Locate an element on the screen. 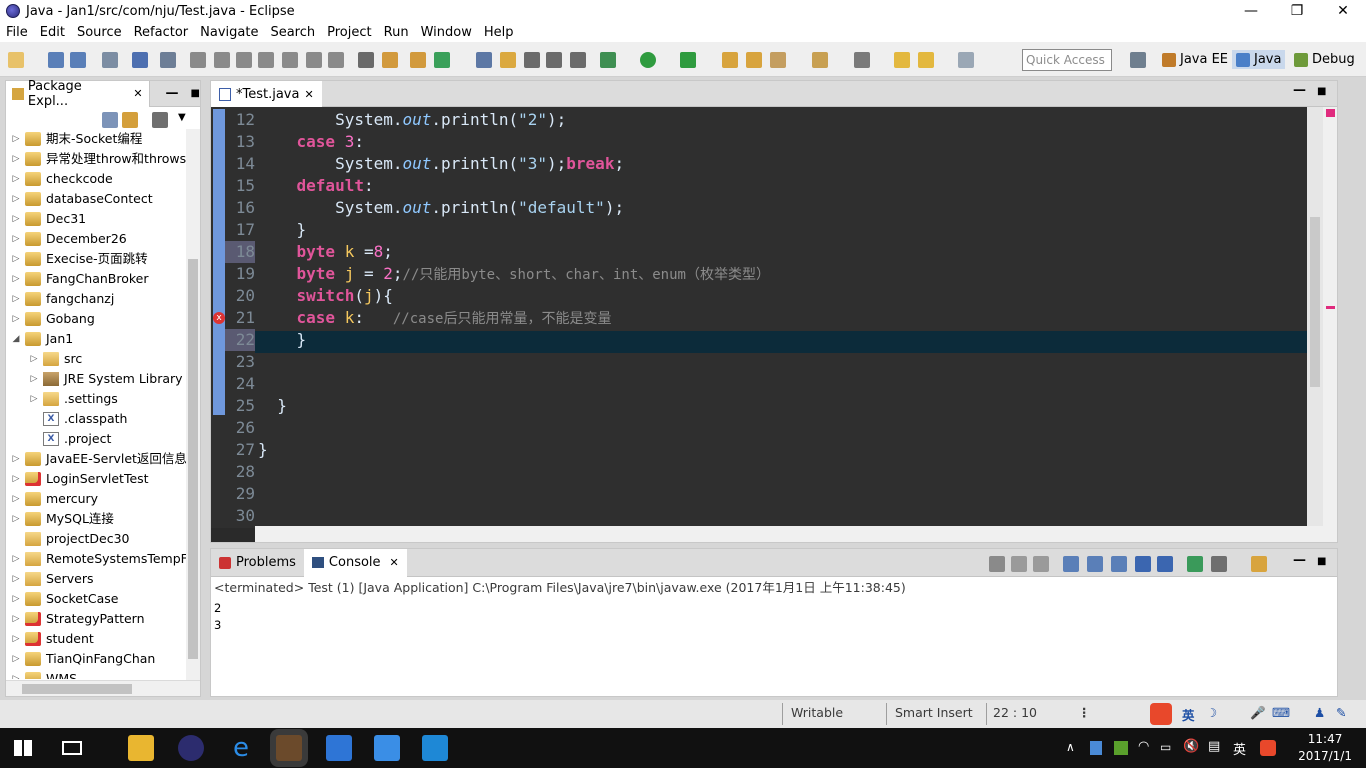 This screenshot has height=768, width=1366. scroll-lock-icon is located at coordinates (1095, 564).